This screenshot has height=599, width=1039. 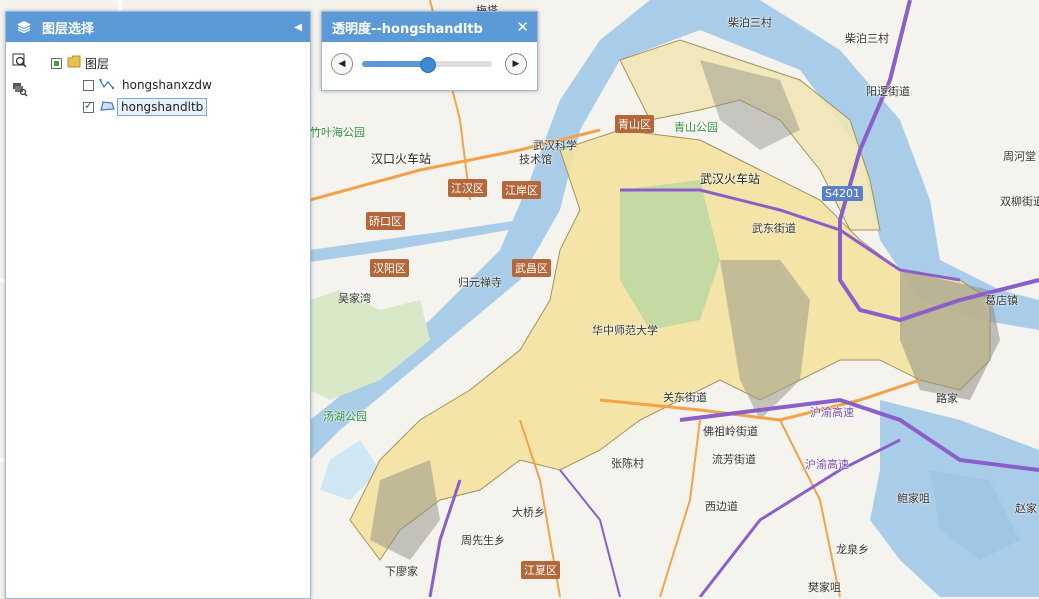 I want to click on district-badge: 青山区, so click(x=634, y=124).